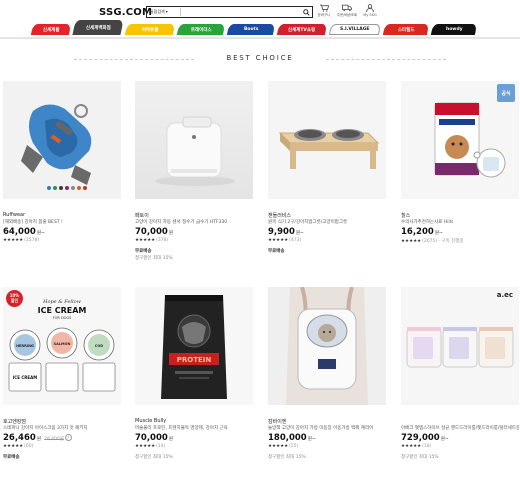 The image size is (520, 477). I want to click on product-rating: ★★★★★(378), so click(152, 240).